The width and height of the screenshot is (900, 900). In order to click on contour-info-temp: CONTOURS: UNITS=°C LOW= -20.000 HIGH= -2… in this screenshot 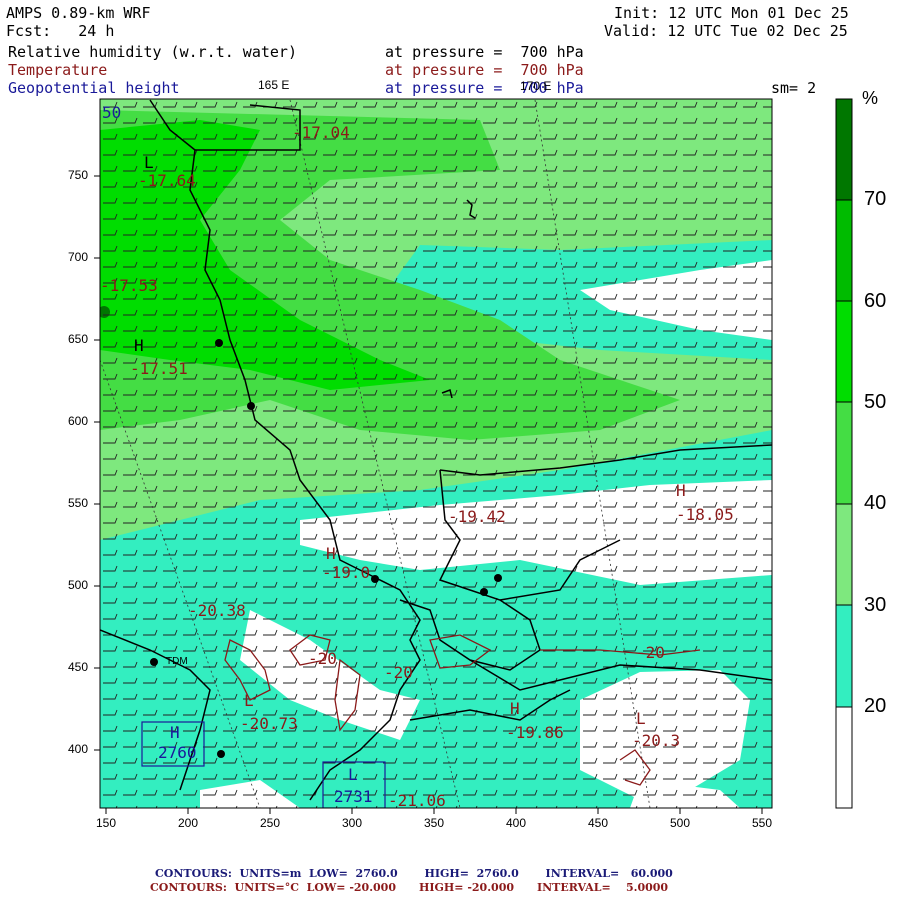, I will do `click(409, 887)`.